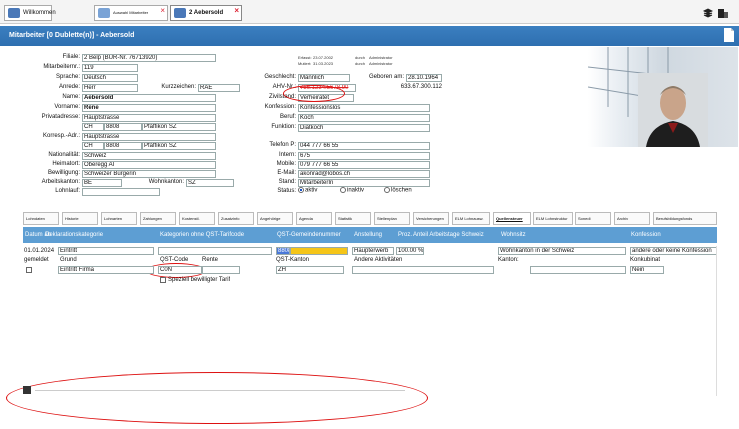  I want to click on telefon-field: 044 777 66 55, so click(364, 146).